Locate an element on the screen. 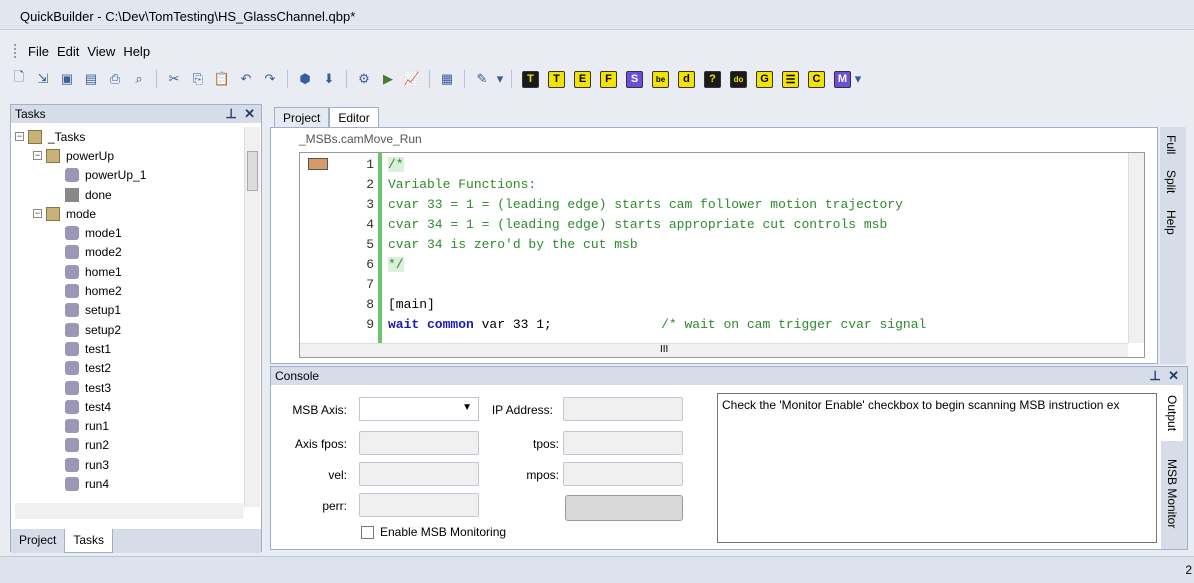 The width and height of the screenshot is (1194, 583). tree-node: mode2 is located at coordinates (129, 252).